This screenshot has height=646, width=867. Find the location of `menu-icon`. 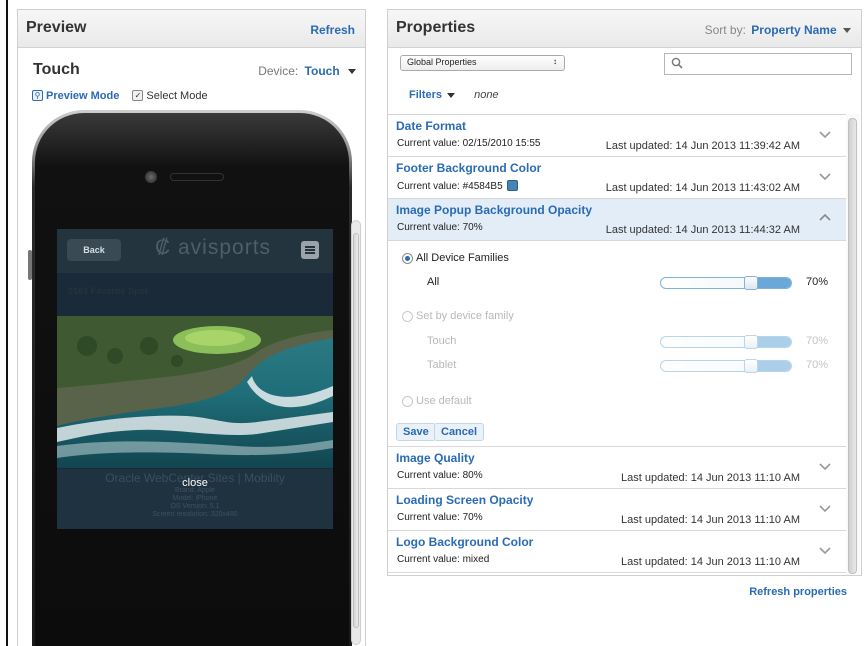

menu-icon is located at coordinates (310, 250).